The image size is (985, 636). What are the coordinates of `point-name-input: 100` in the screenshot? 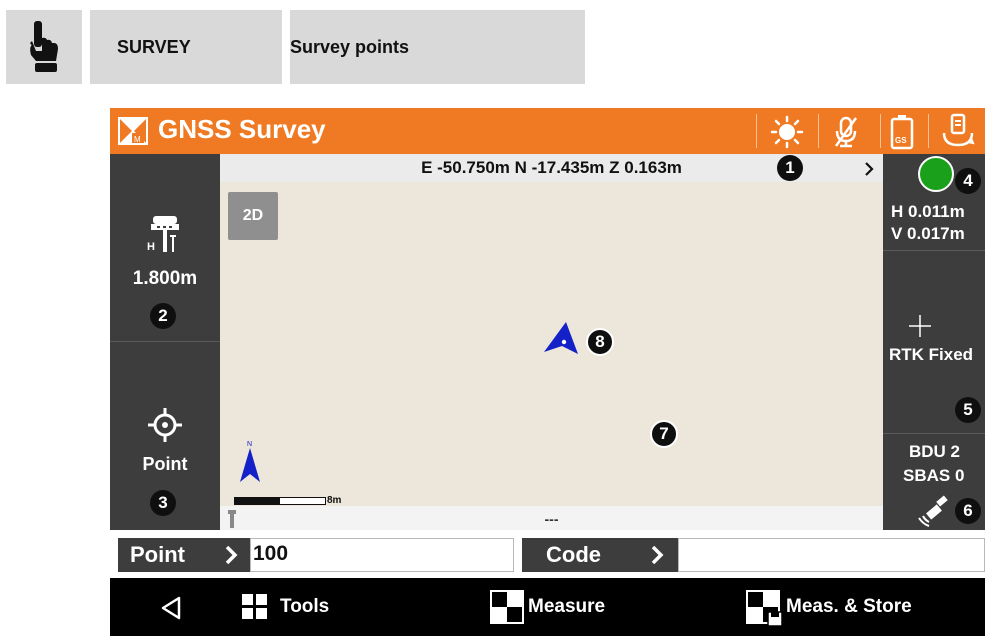 It's located at (382, 555).